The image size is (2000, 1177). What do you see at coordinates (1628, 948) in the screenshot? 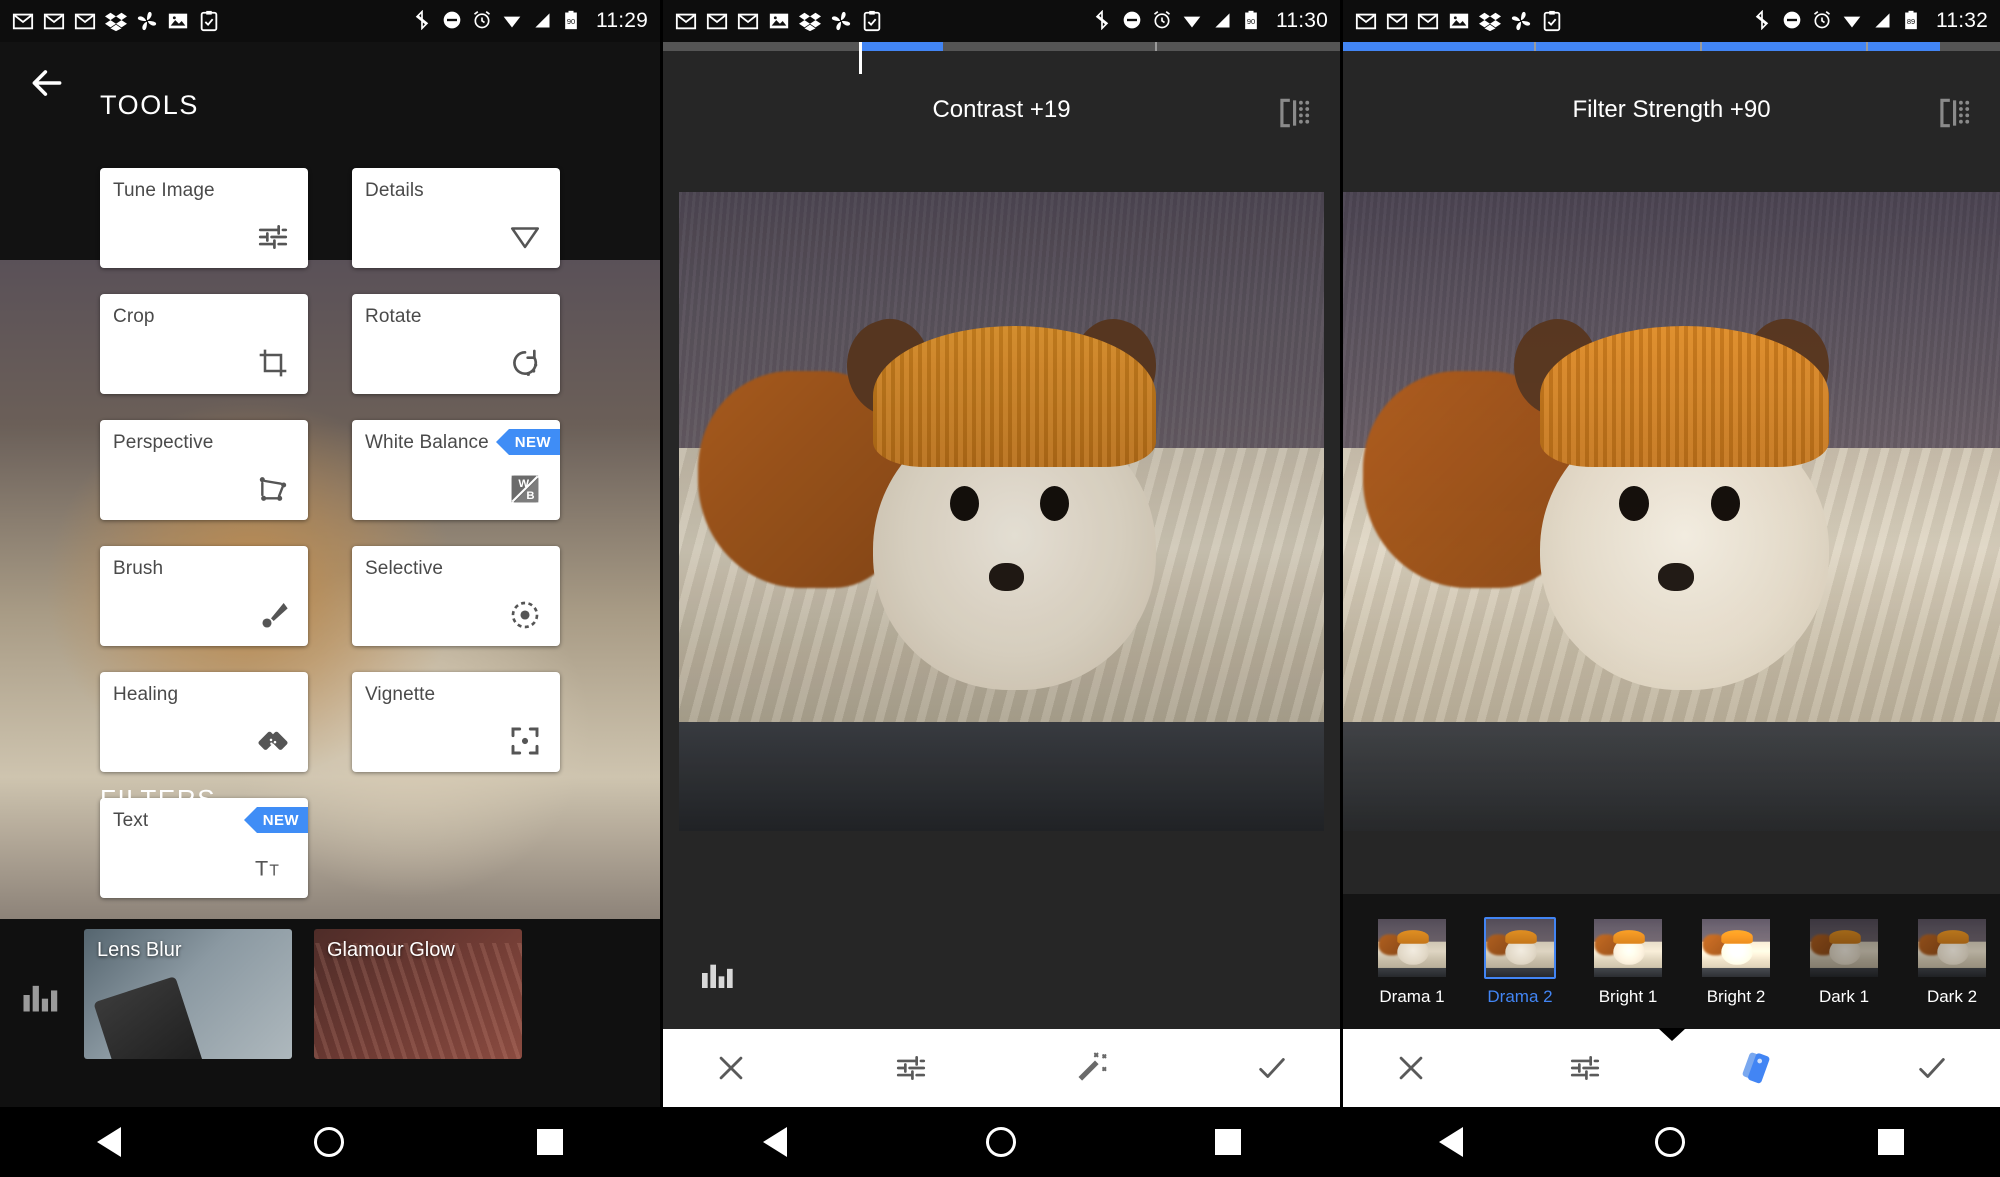
I see `preset-thumbnail` at bounding box center [1628, 948].